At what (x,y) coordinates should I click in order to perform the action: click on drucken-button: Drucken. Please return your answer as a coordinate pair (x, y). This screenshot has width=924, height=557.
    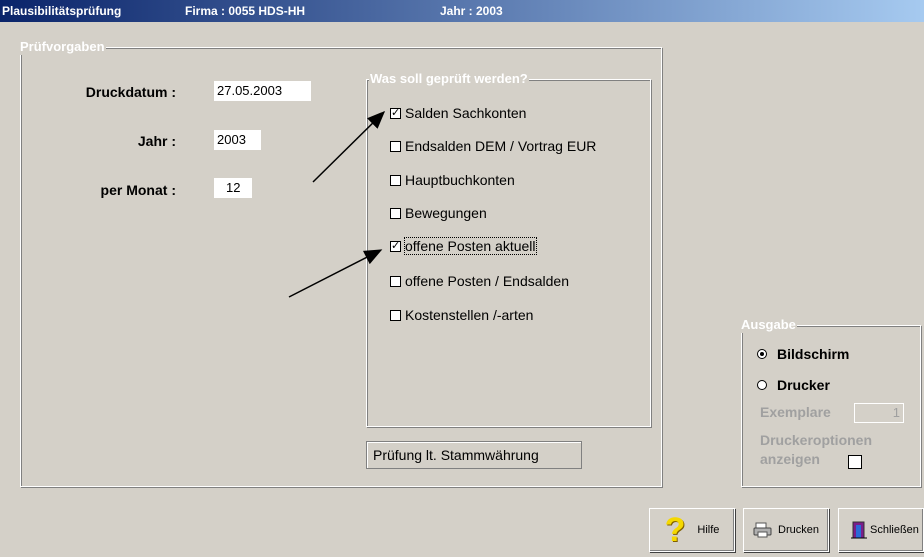
    Looking at the image, I should click on (786, 530).